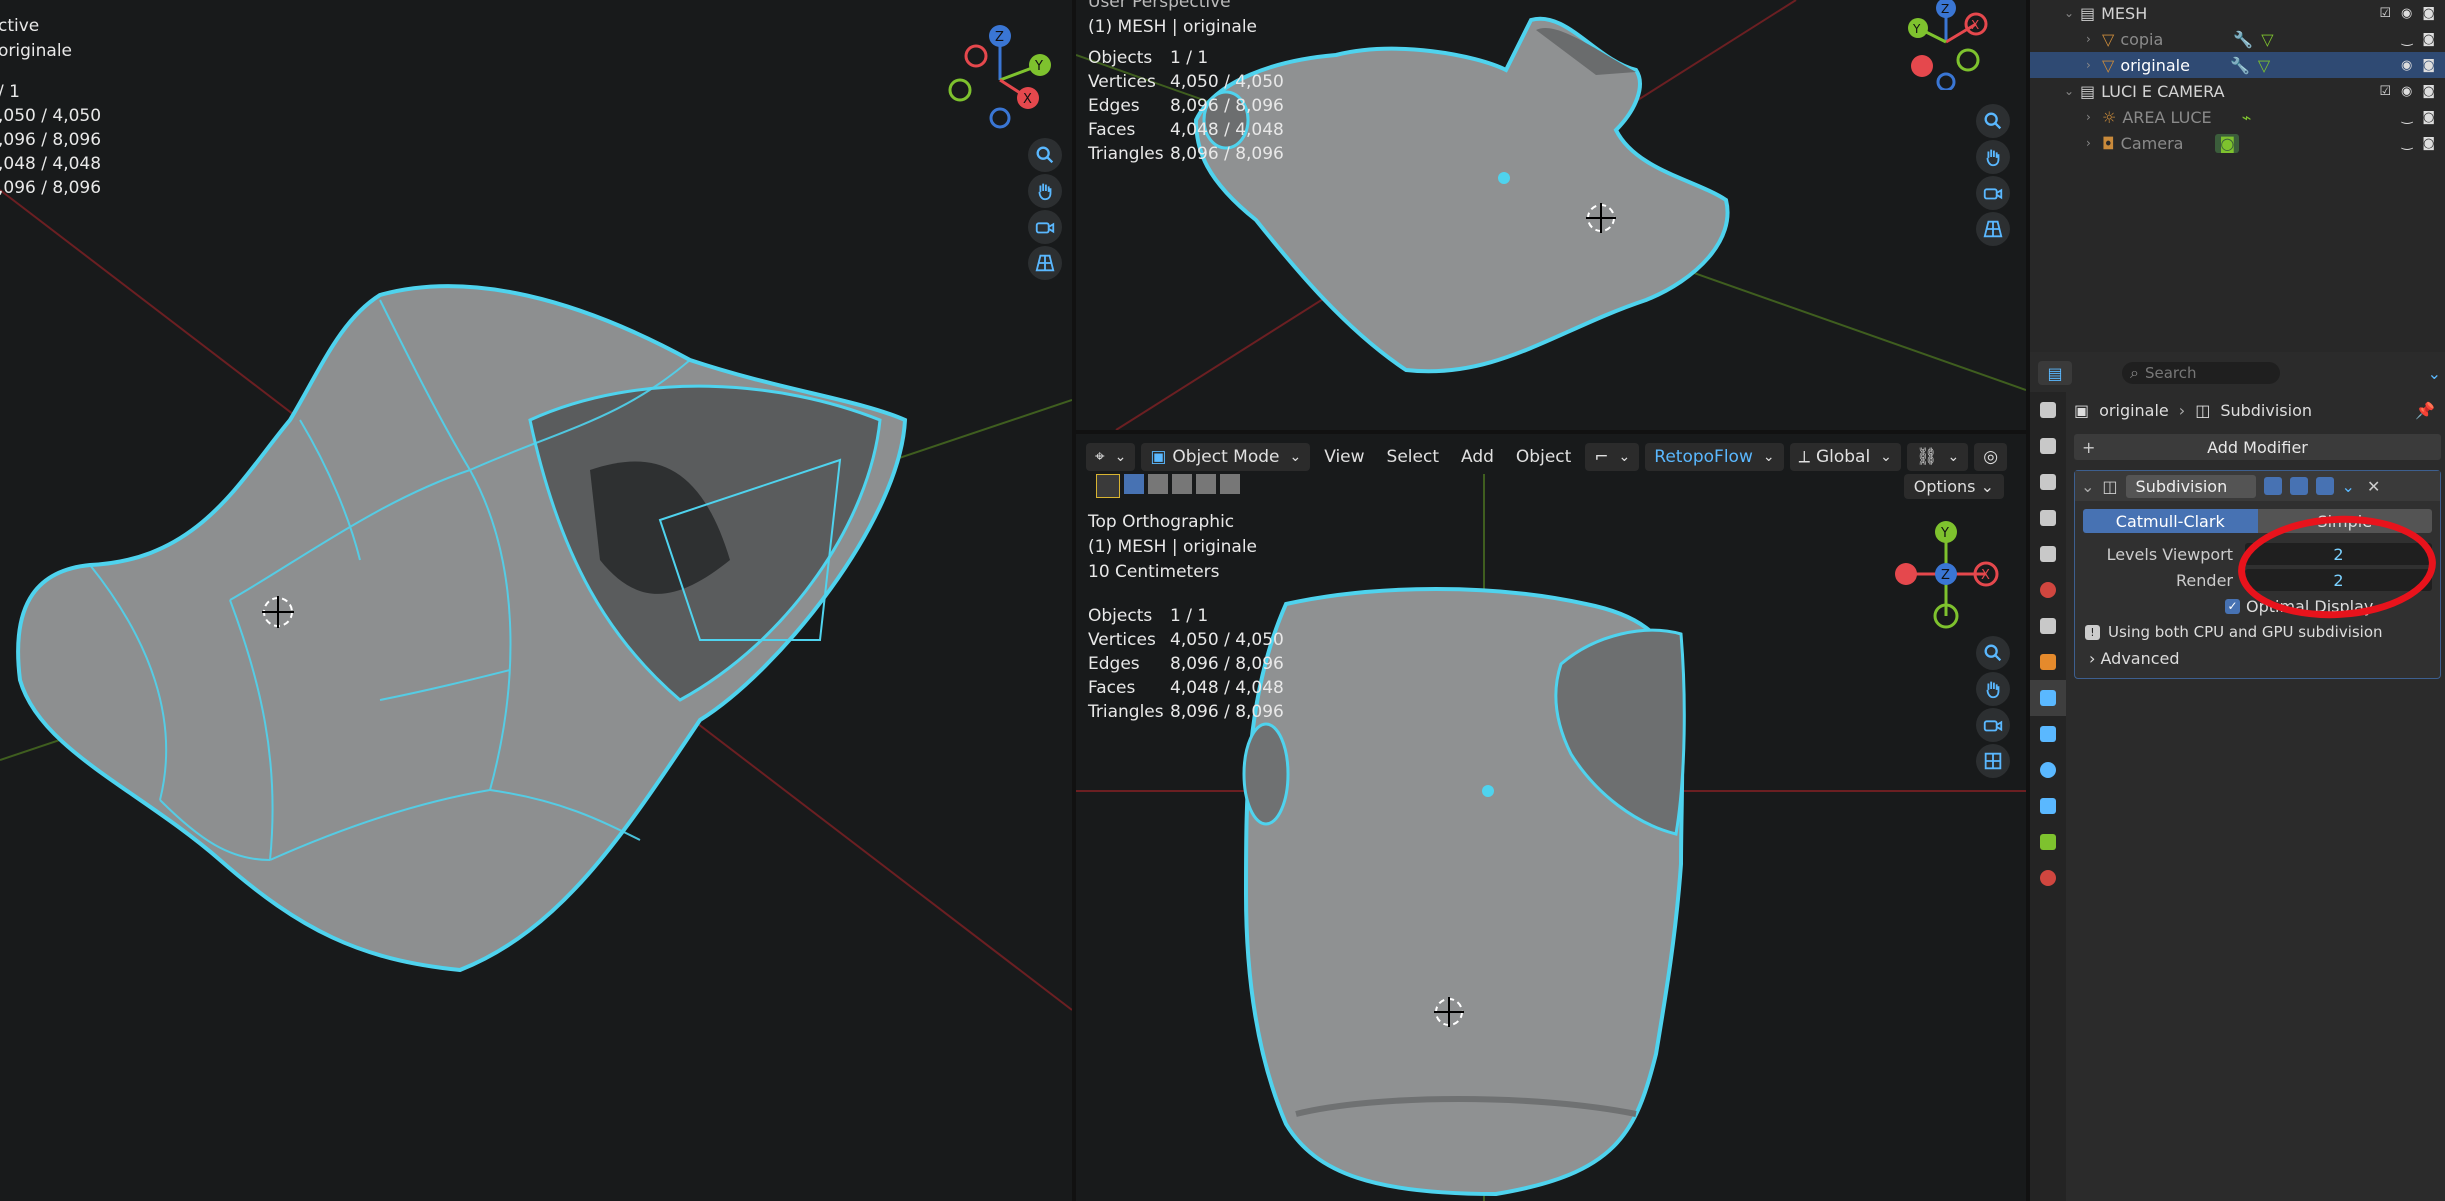 This screenshot has height=1201, width=2445. What do you see at coordinates (2237, 39) in the screenshot?
I see `outliner-row-copia: › ▽ copia 🔧 ▽ ‿ ◙` at bounding box center [2237, 39].